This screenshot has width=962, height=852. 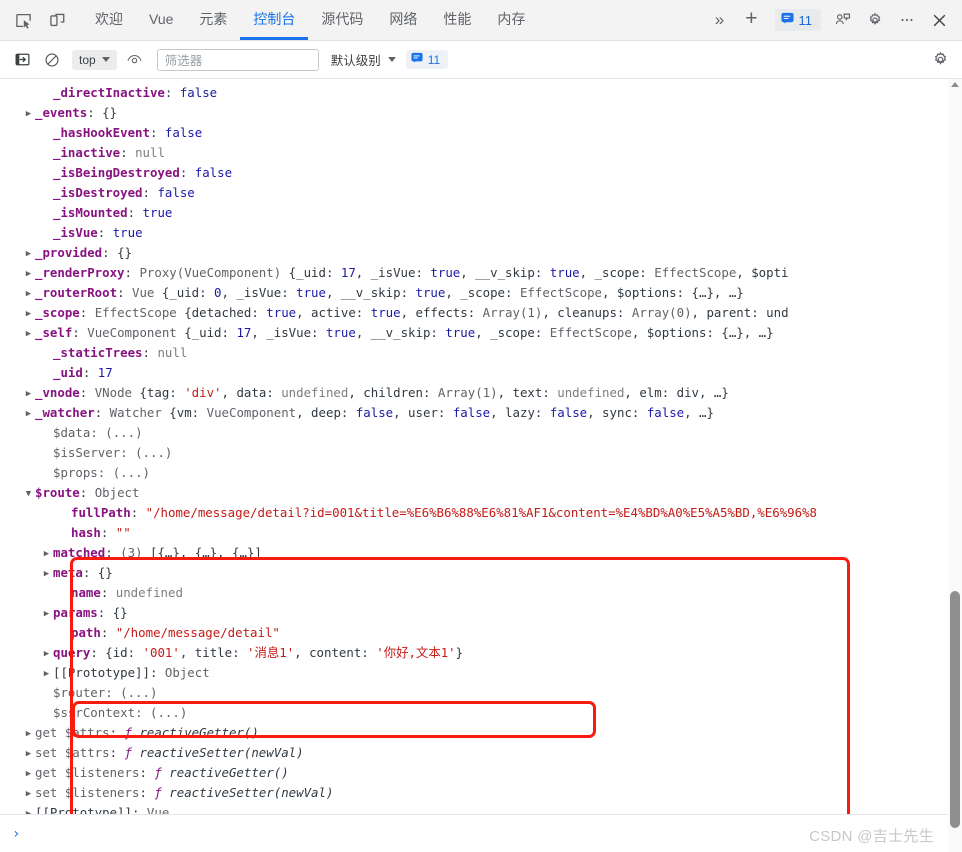 I want to click on console-log-line: ▶_isDestroyed: false, so click(x=481, y=193).